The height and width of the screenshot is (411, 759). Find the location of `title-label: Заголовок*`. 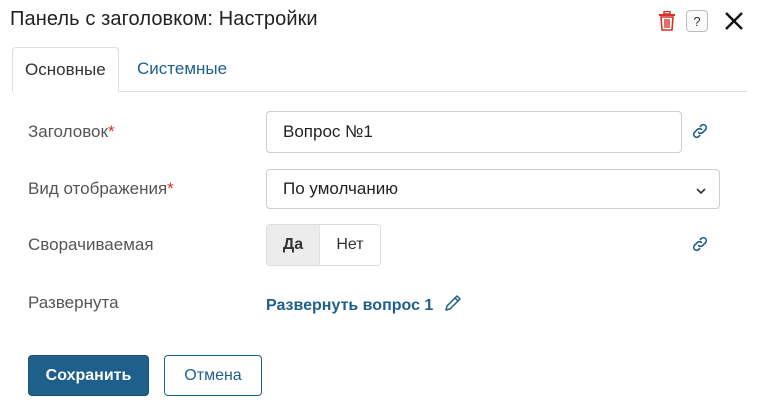

title-label: Заголовок* is located at coordinates (71, 132).